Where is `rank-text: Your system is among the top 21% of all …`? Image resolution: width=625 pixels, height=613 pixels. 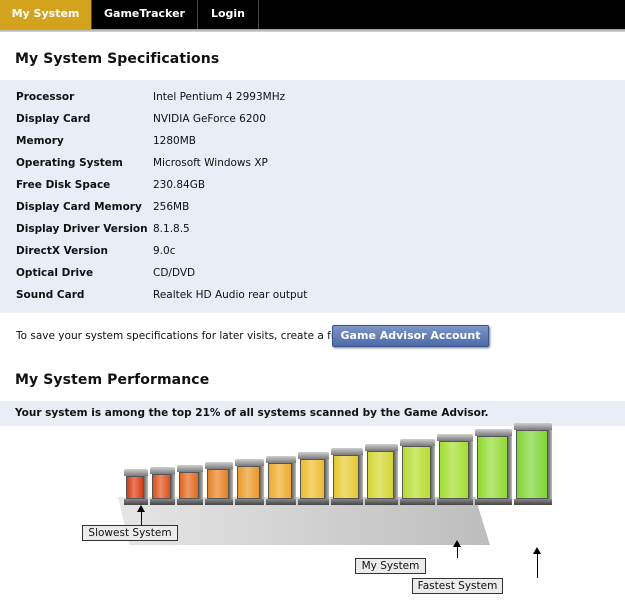
rank-text: Your system is among the top 21% of all … is located at coordinates (252, 413).